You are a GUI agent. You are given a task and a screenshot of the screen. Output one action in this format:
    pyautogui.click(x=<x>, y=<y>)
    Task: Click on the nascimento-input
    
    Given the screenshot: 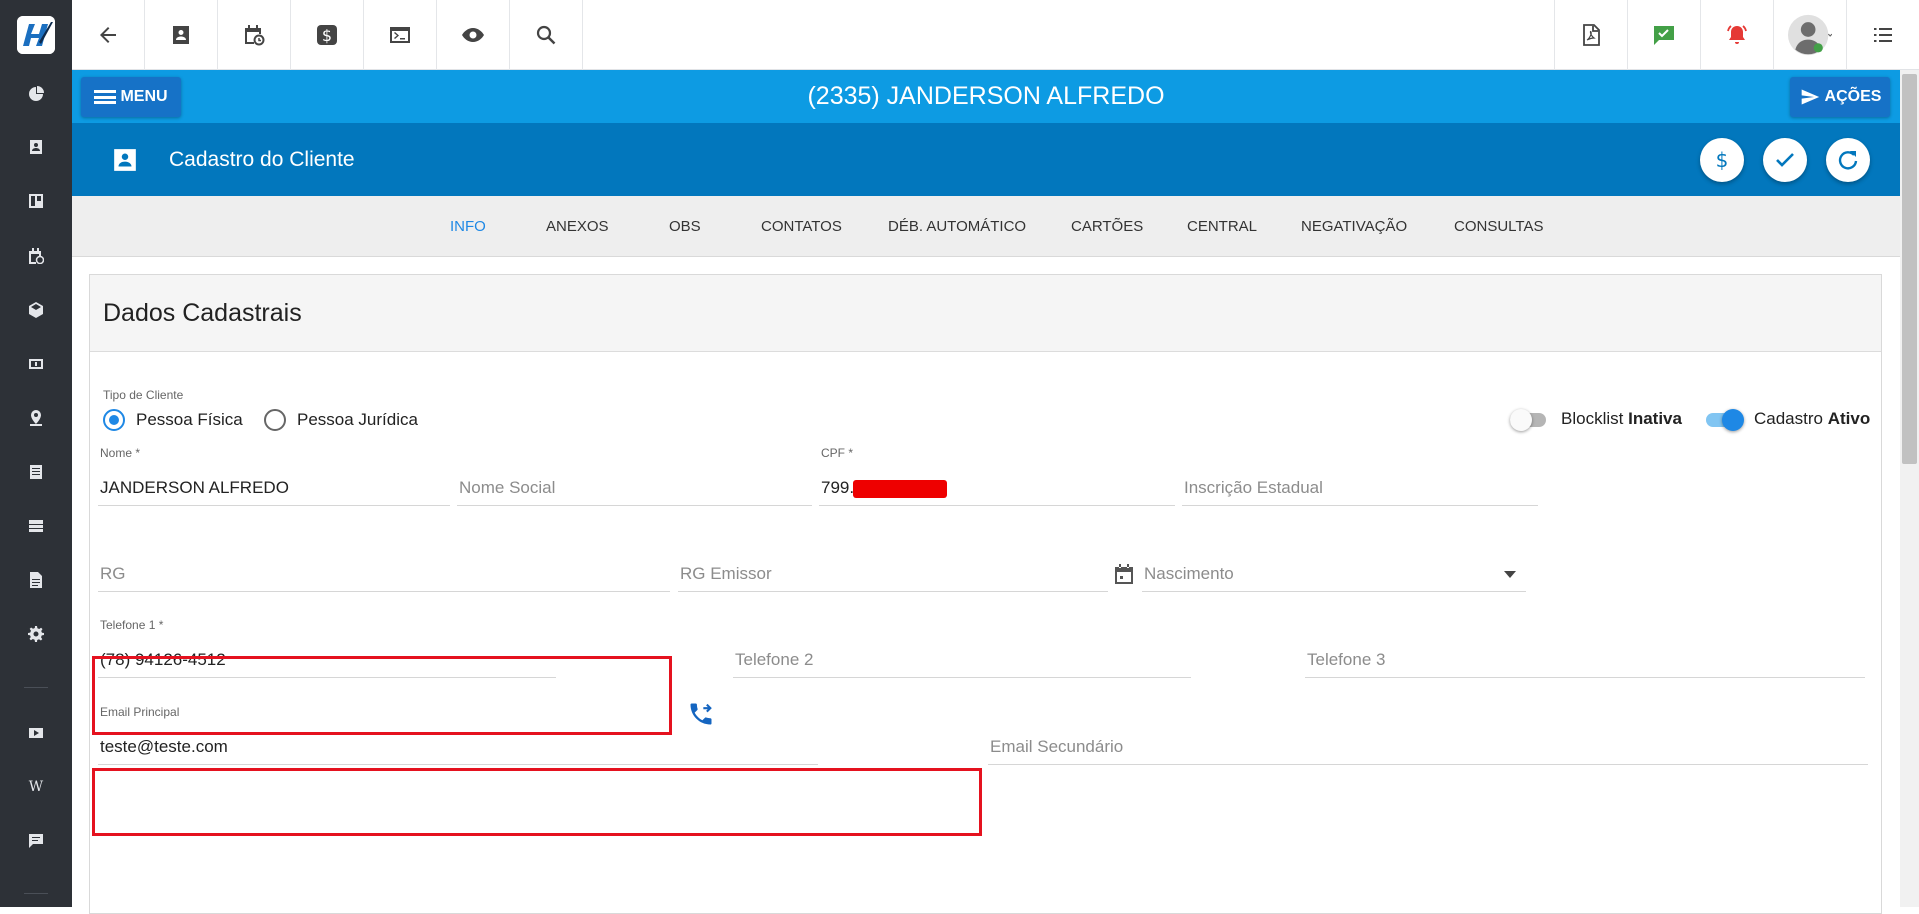 What is the action you would take?
    pyautogui.click(x=1334, y=574)
    